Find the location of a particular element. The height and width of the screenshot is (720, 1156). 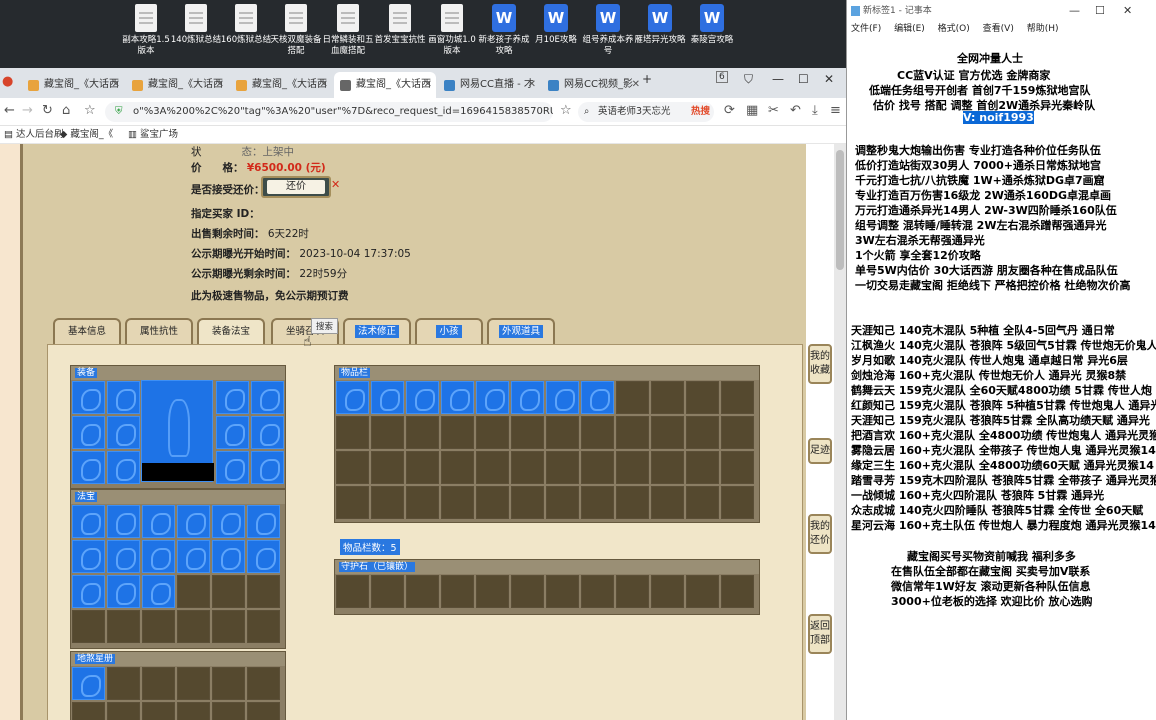

notepad-maximize-icon: ☐ is located at coordinates (1100, 10).